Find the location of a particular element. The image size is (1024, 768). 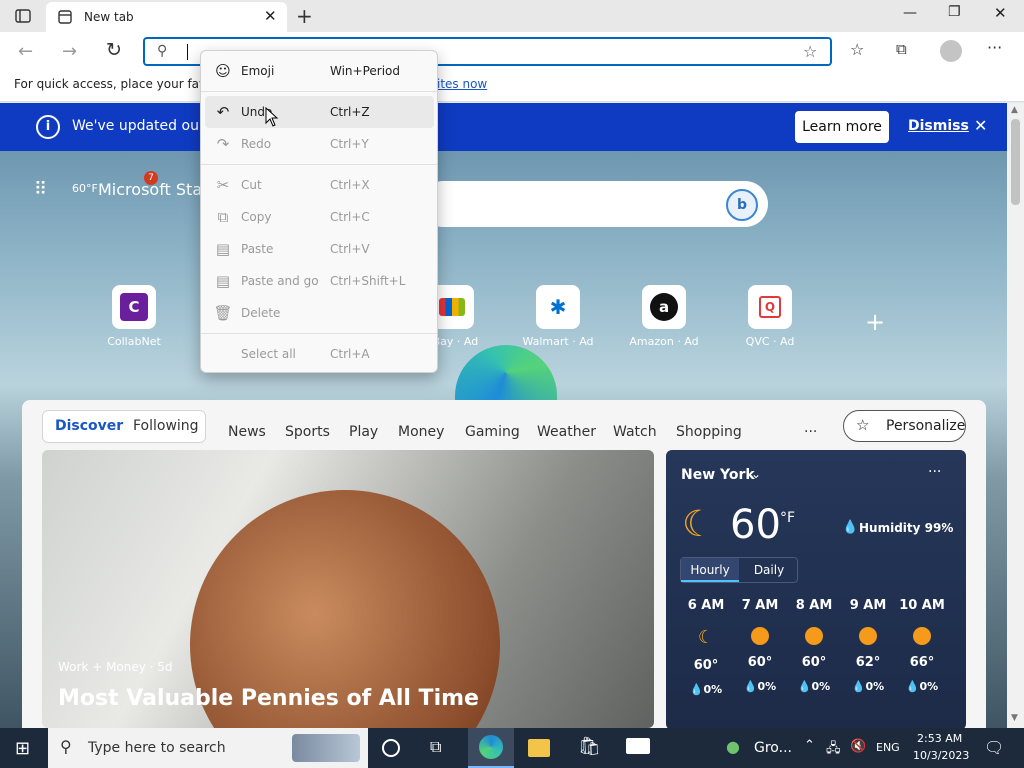

article-title: Most Valuable Pennies of All Time is located at coordinates (268, 698).